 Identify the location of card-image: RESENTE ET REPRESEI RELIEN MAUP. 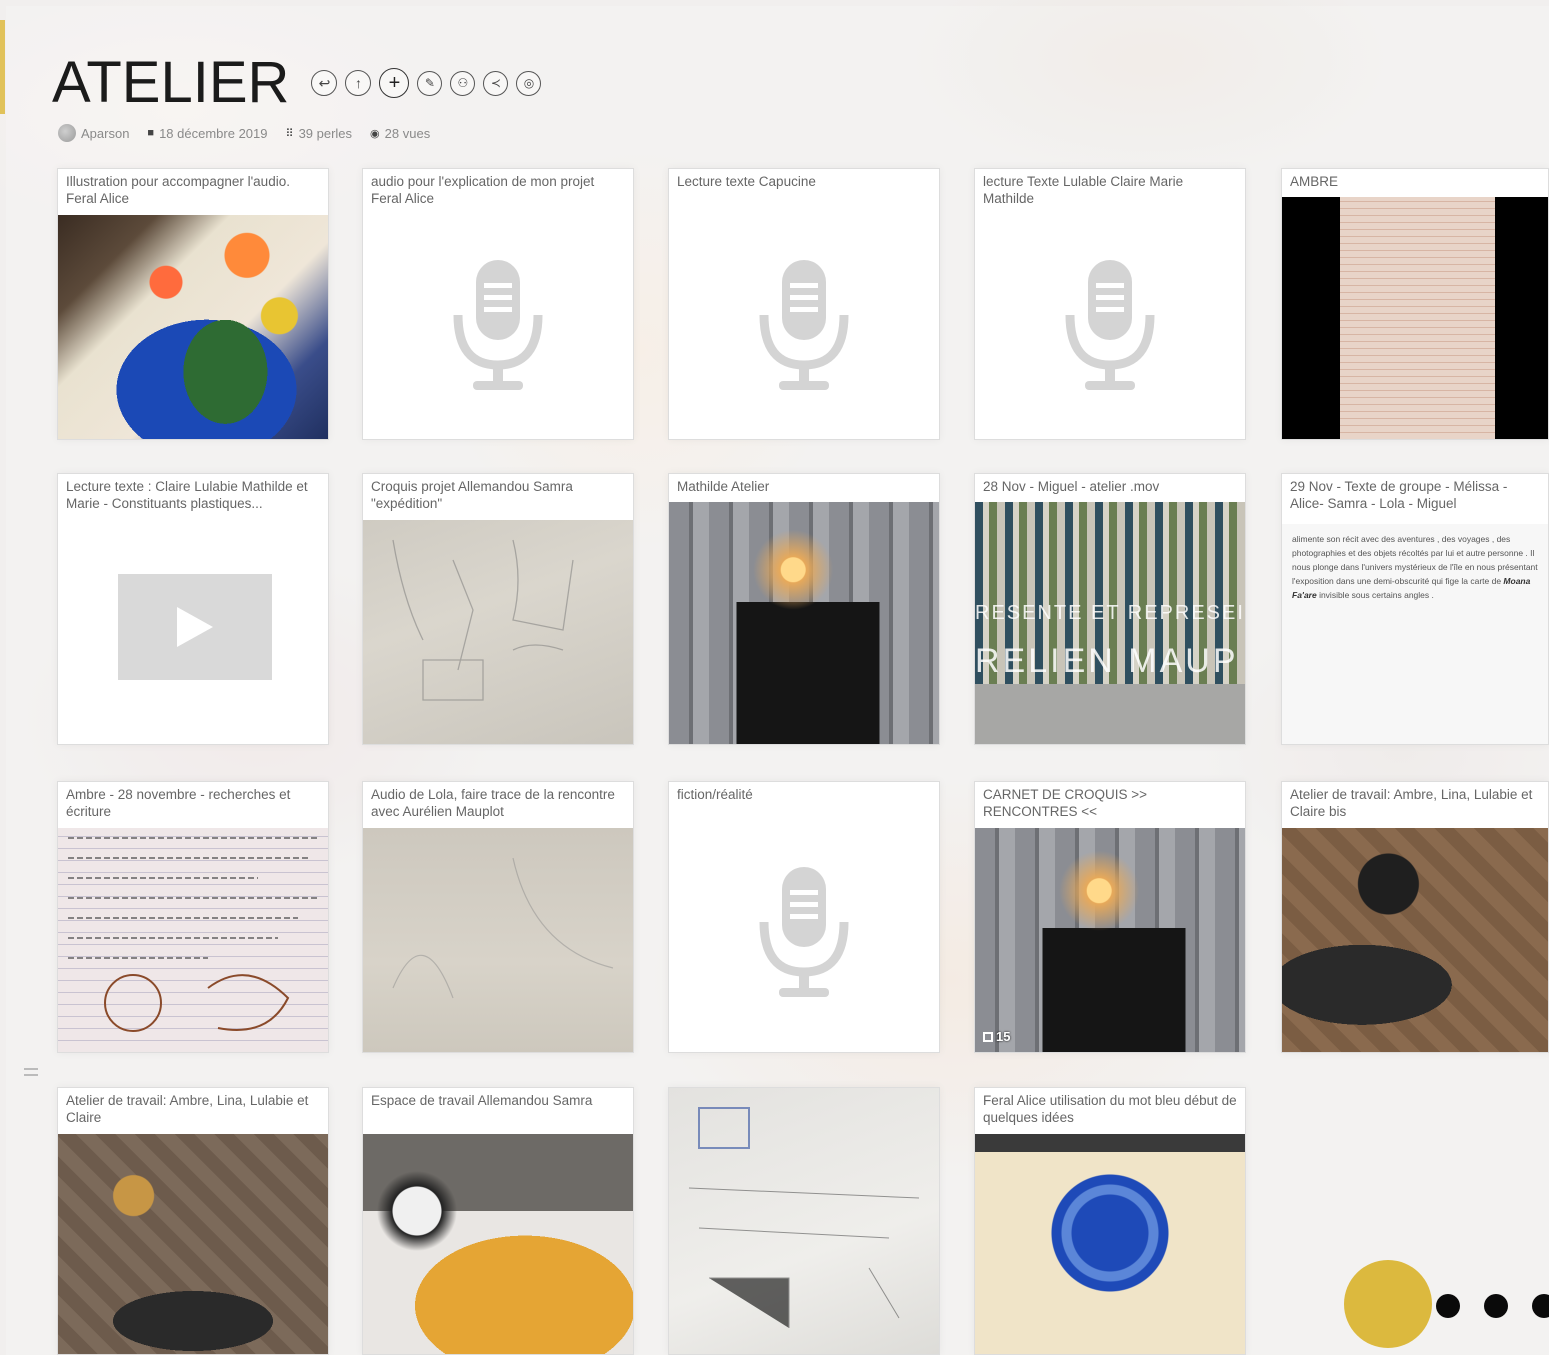
(1110, 623).